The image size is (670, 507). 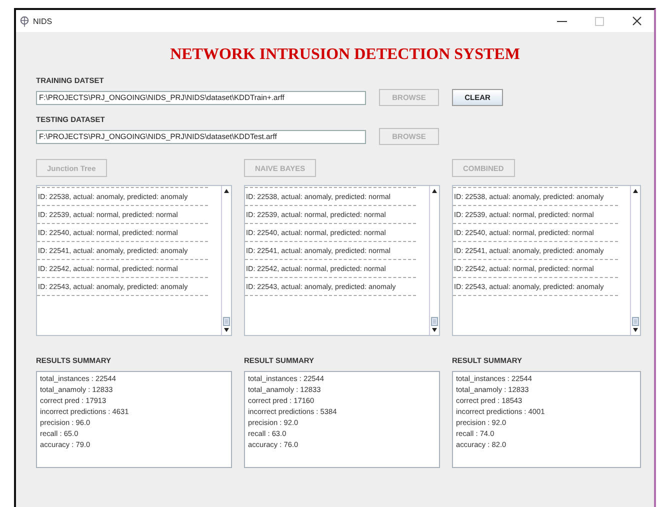 I want to click on window-title: NIDS, so click(x=42, y=21).